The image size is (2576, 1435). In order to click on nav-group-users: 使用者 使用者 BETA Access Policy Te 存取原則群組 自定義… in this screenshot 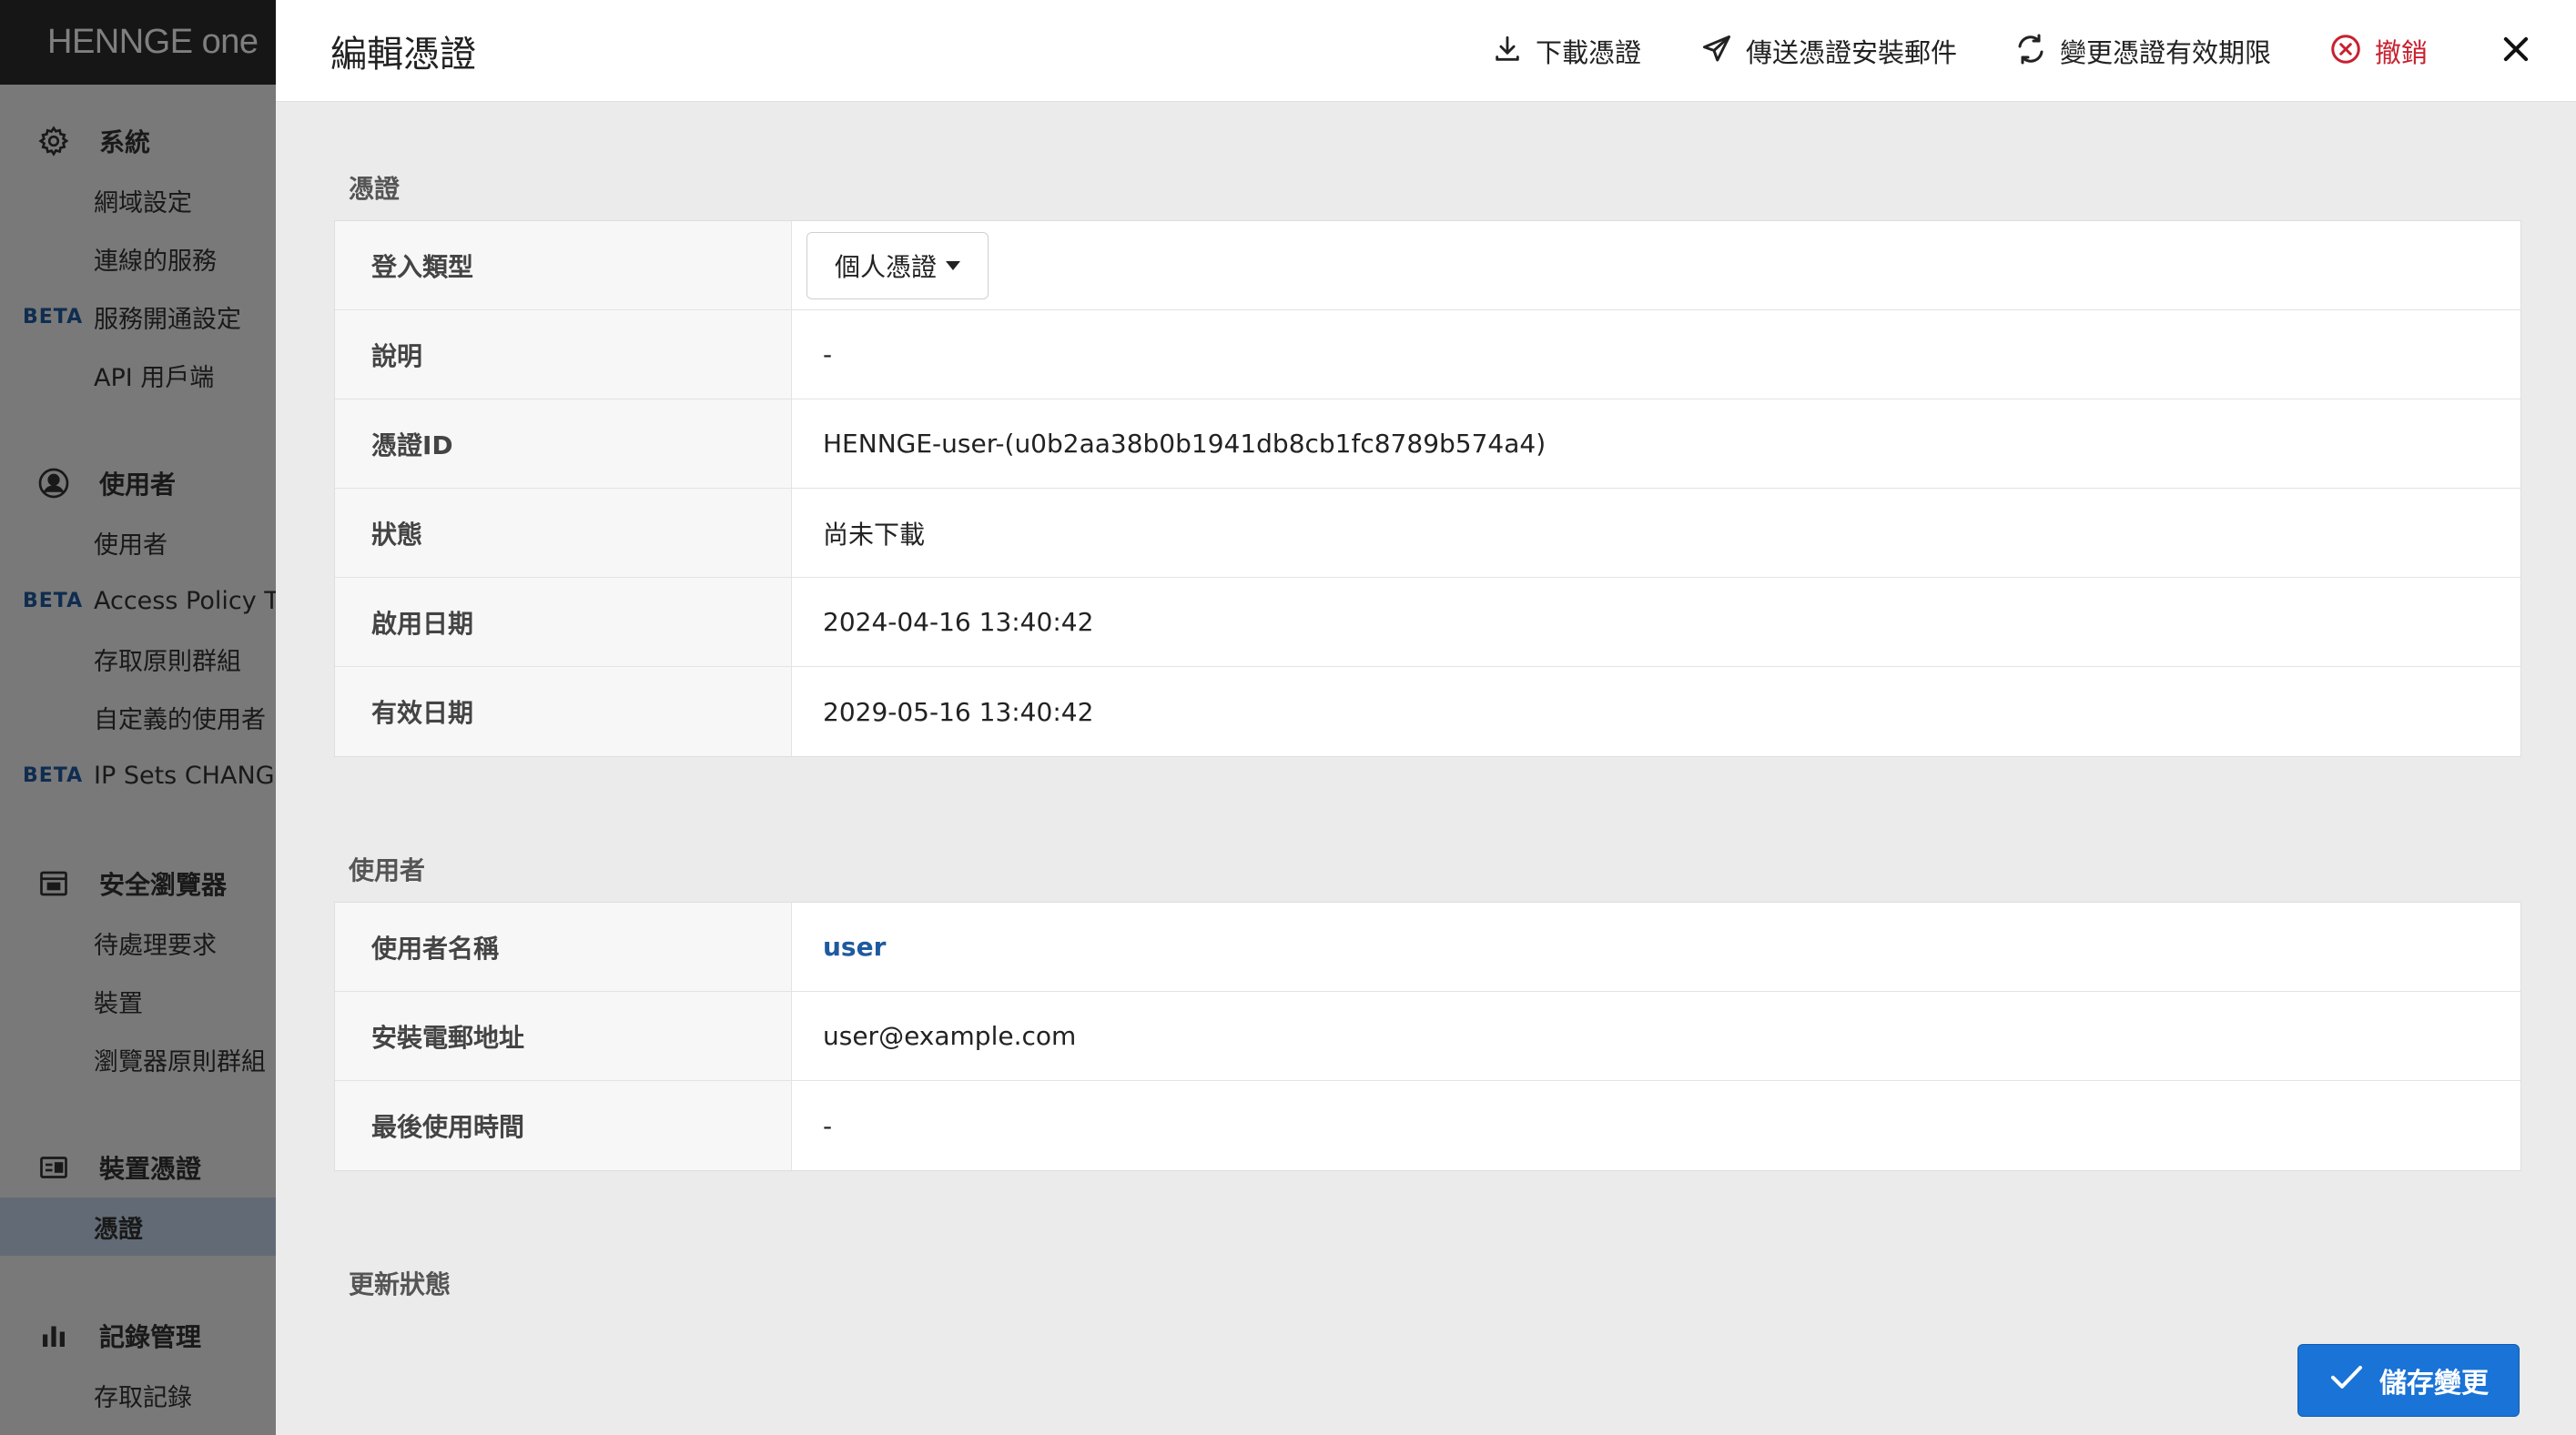, I will do `click(138, 628)`.